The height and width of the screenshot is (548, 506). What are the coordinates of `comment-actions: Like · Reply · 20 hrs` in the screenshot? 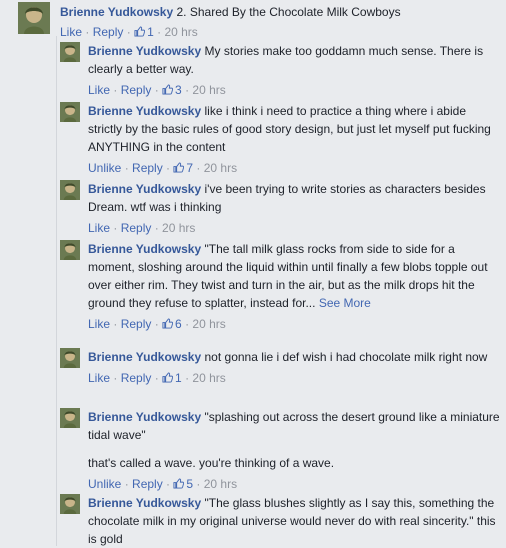 It's located at (142, 228).